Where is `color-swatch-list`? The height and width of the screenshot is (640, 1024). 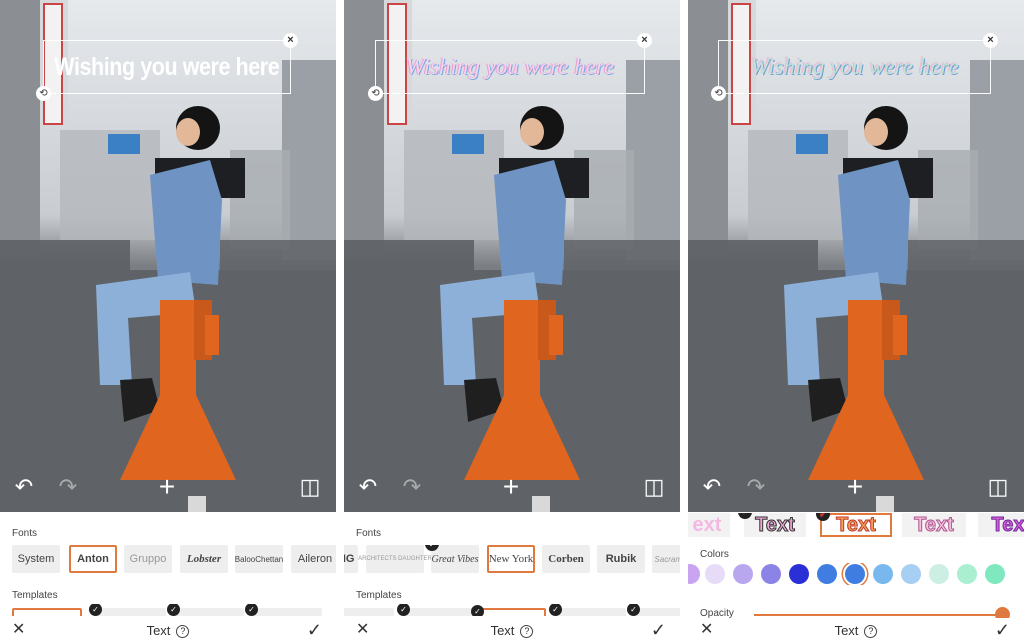 color-swatch-list is located at coordinates (856, 574).